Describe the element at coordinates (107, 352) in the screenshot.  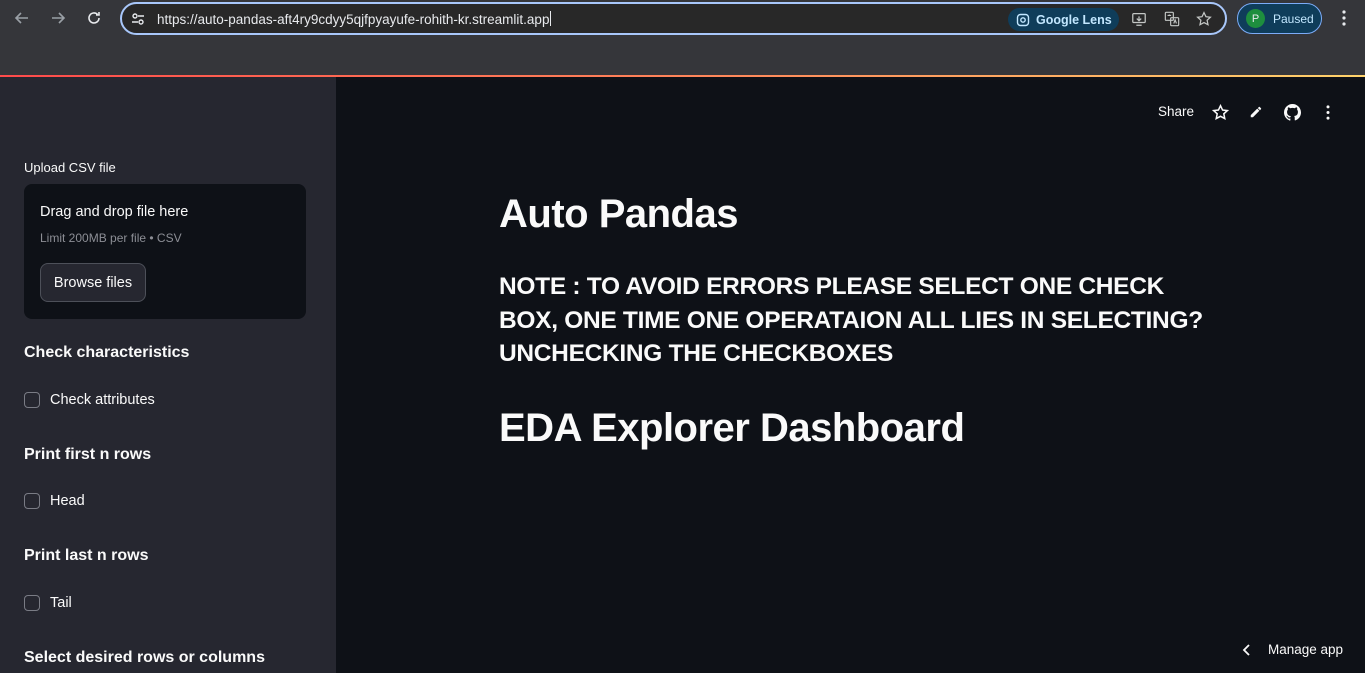
I see `heading-check-characteristics: Check characteristics` at that location.